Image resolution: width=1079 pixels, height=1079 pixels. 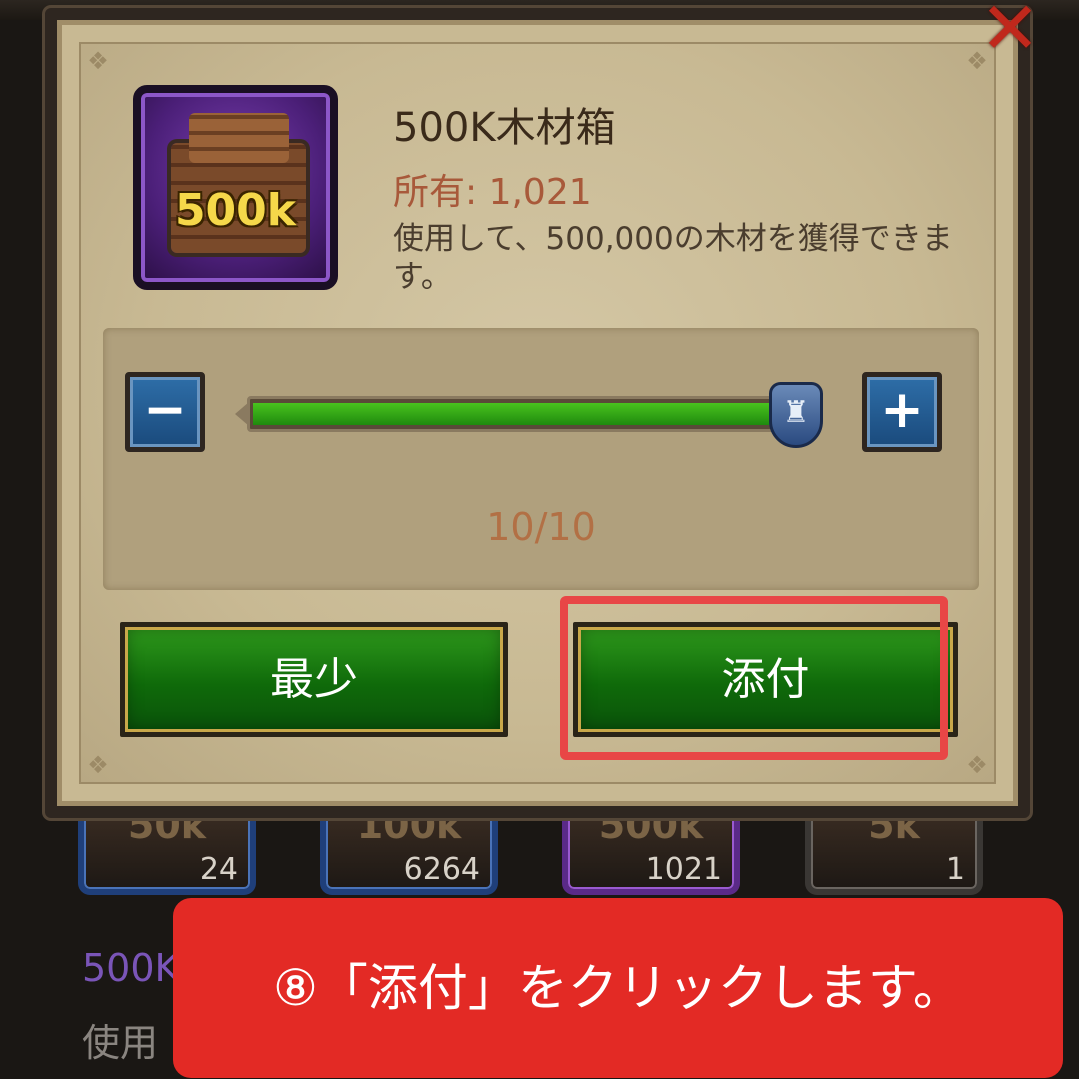 I want to click on quantity-count: 10/10, so click(x=541, y=527).